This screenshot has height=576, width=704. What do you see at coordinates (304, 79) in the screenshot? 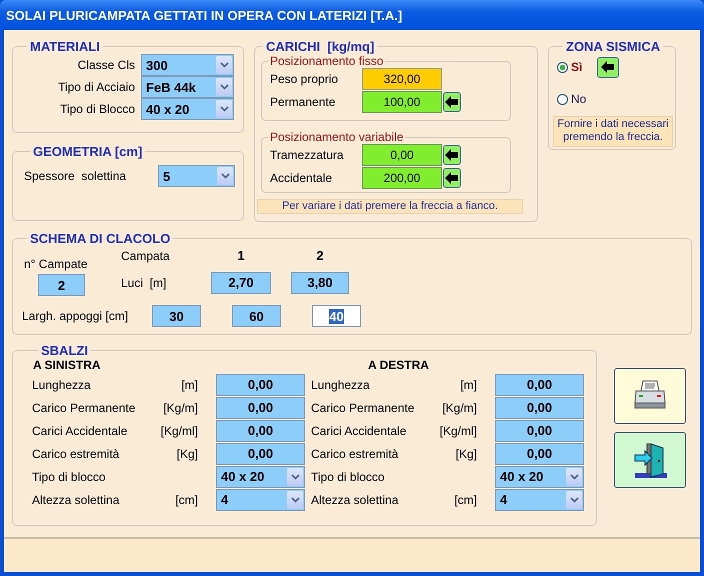
I see `field-label: Peso proprio` at bounding box center [304, 79].